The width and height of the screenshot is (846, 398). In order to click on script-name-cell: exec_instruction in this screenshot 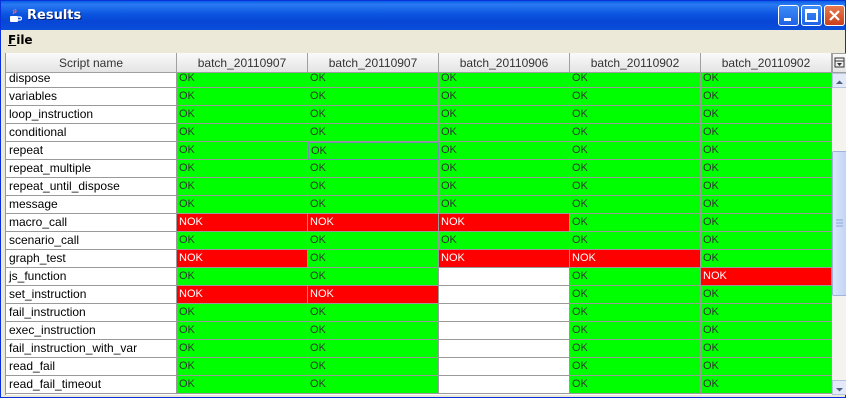, I will do `click(91, 331)`.